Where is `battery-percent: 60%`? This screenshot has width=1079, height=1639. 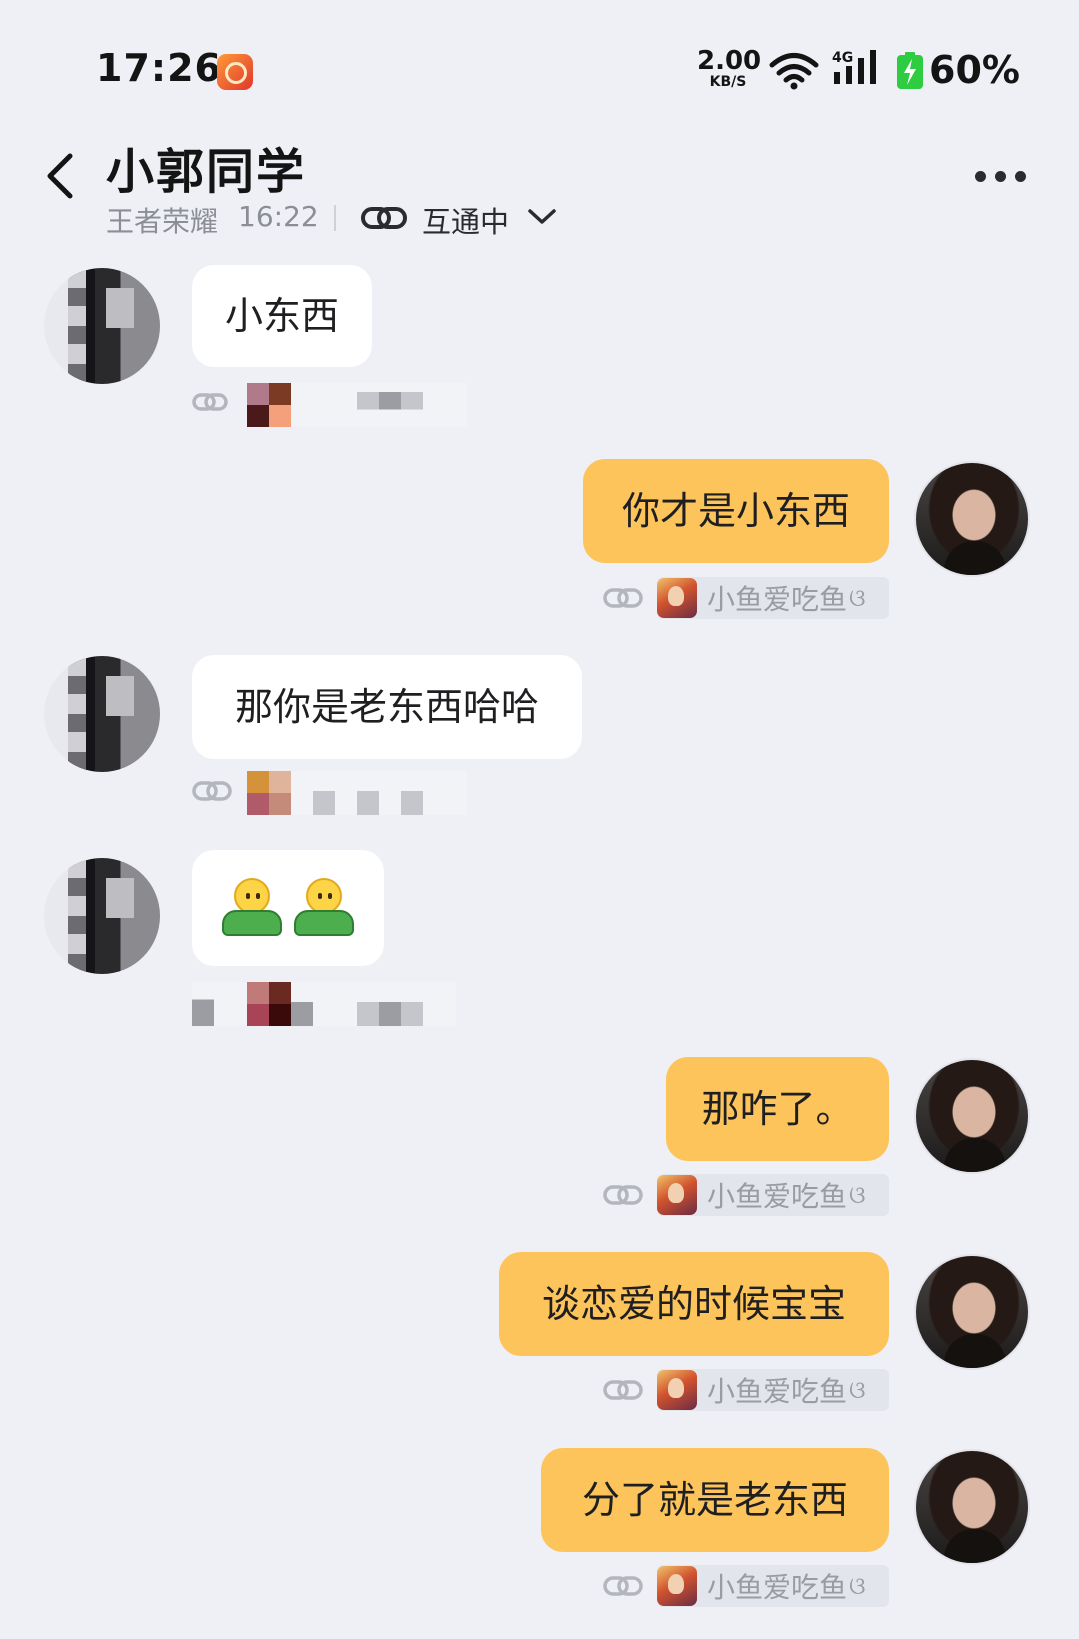
battery-percent: 60% is located at coordinates (974, 70).